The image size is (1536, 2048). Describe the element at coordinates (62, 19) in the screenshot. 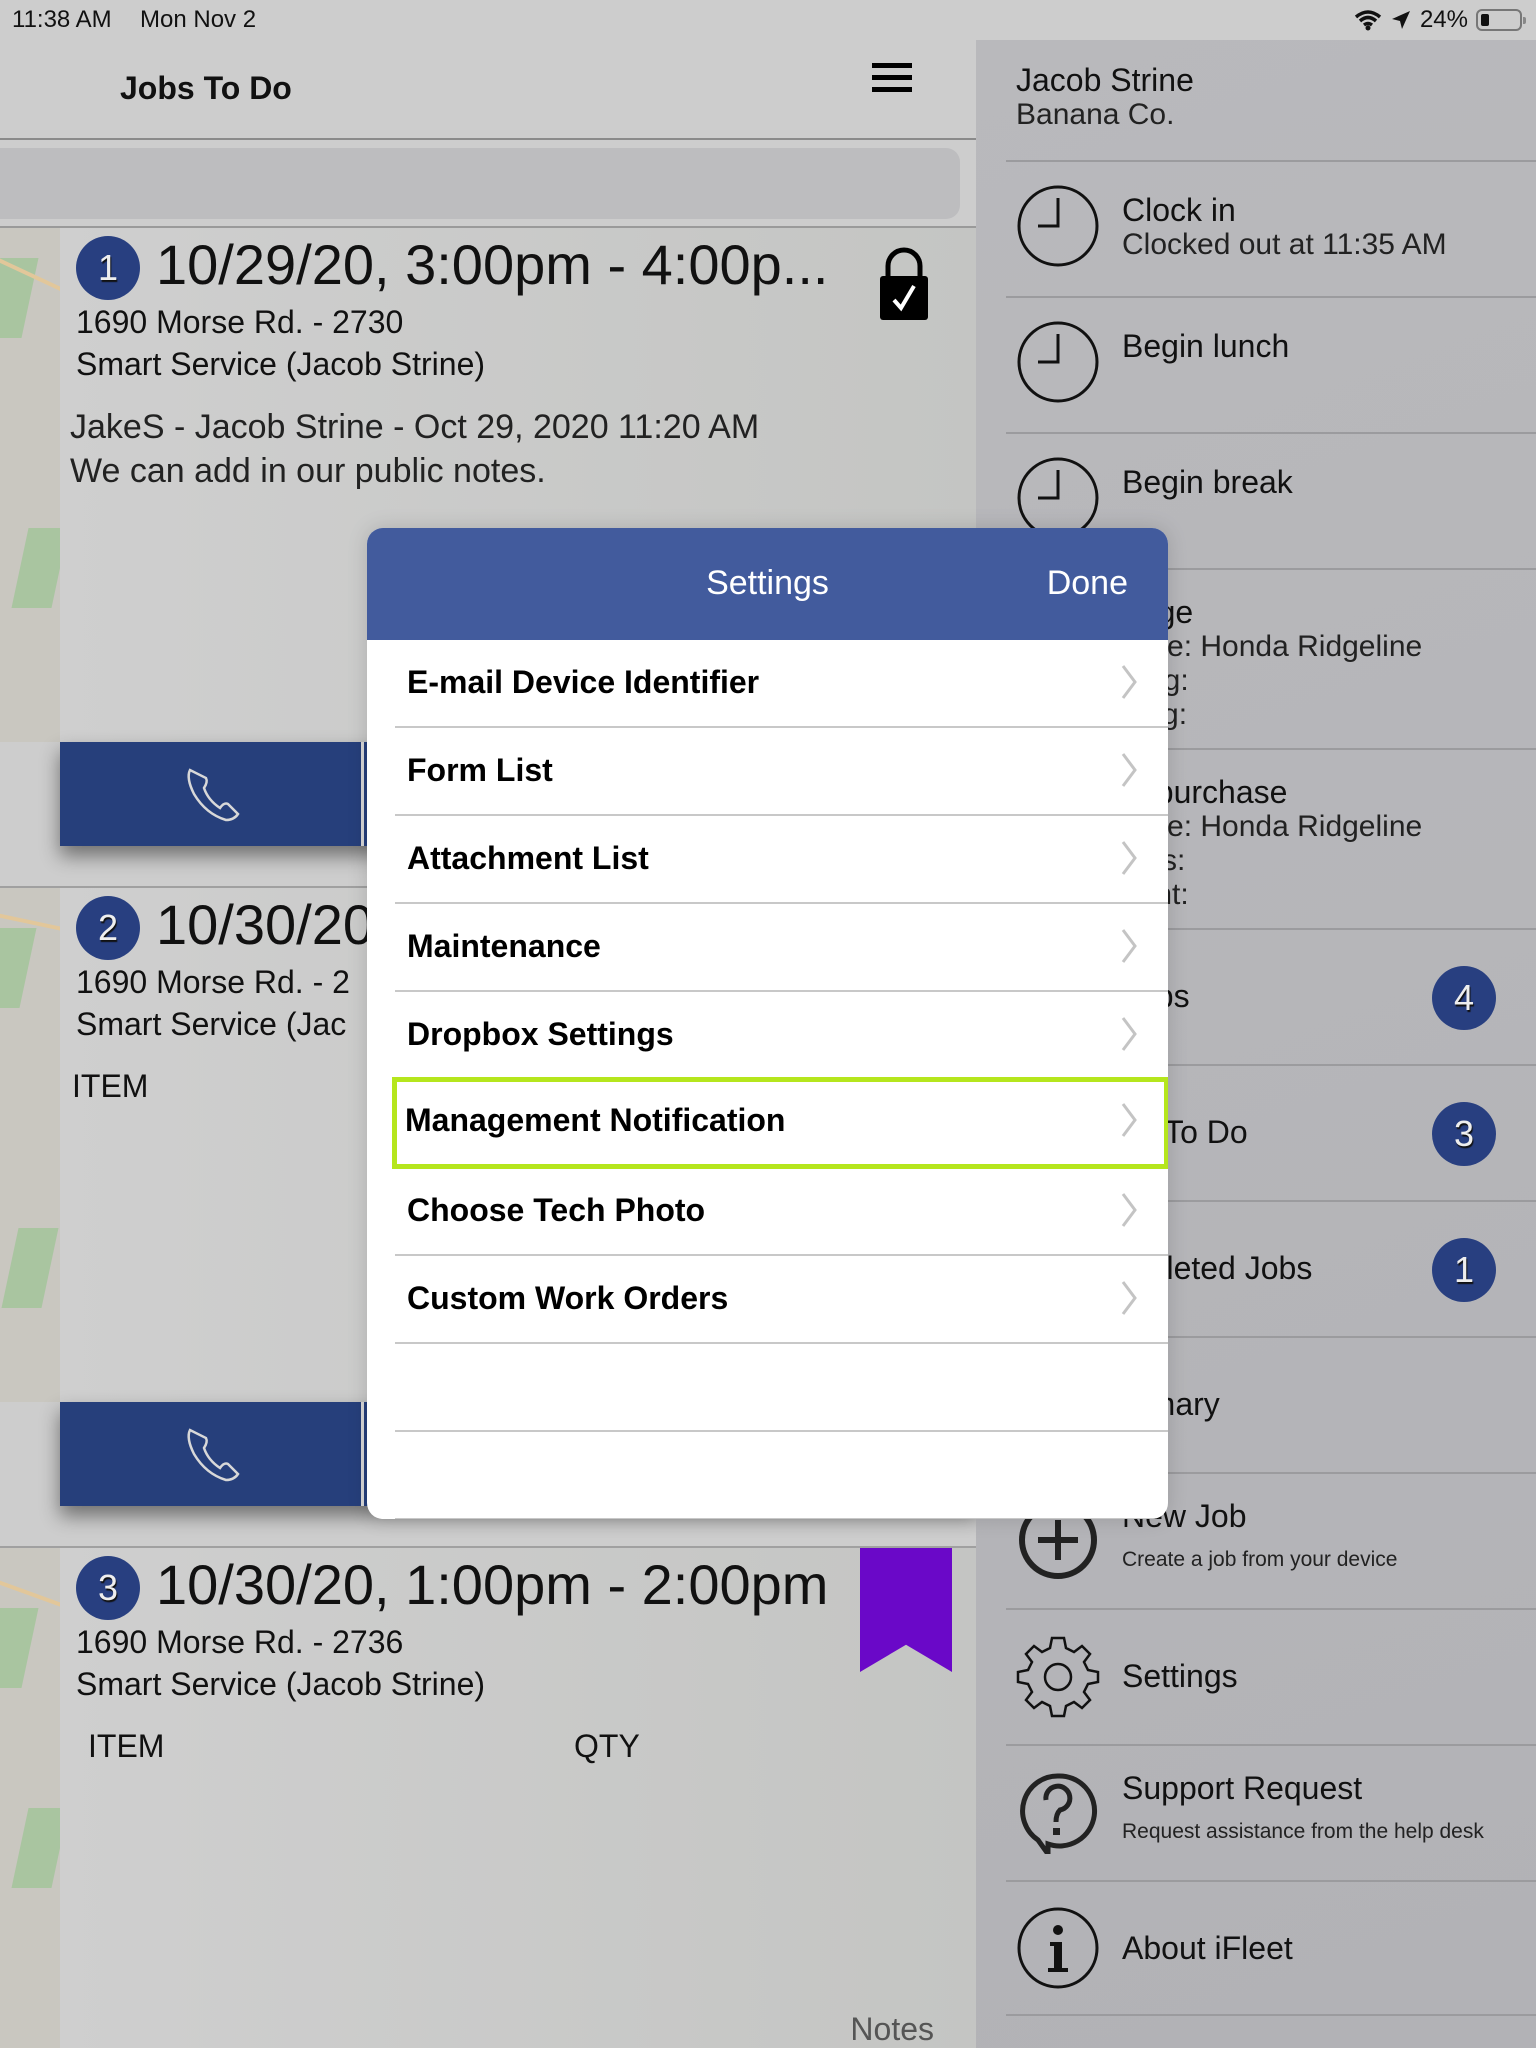

I see `status-time: 11:38 AM` at that location.